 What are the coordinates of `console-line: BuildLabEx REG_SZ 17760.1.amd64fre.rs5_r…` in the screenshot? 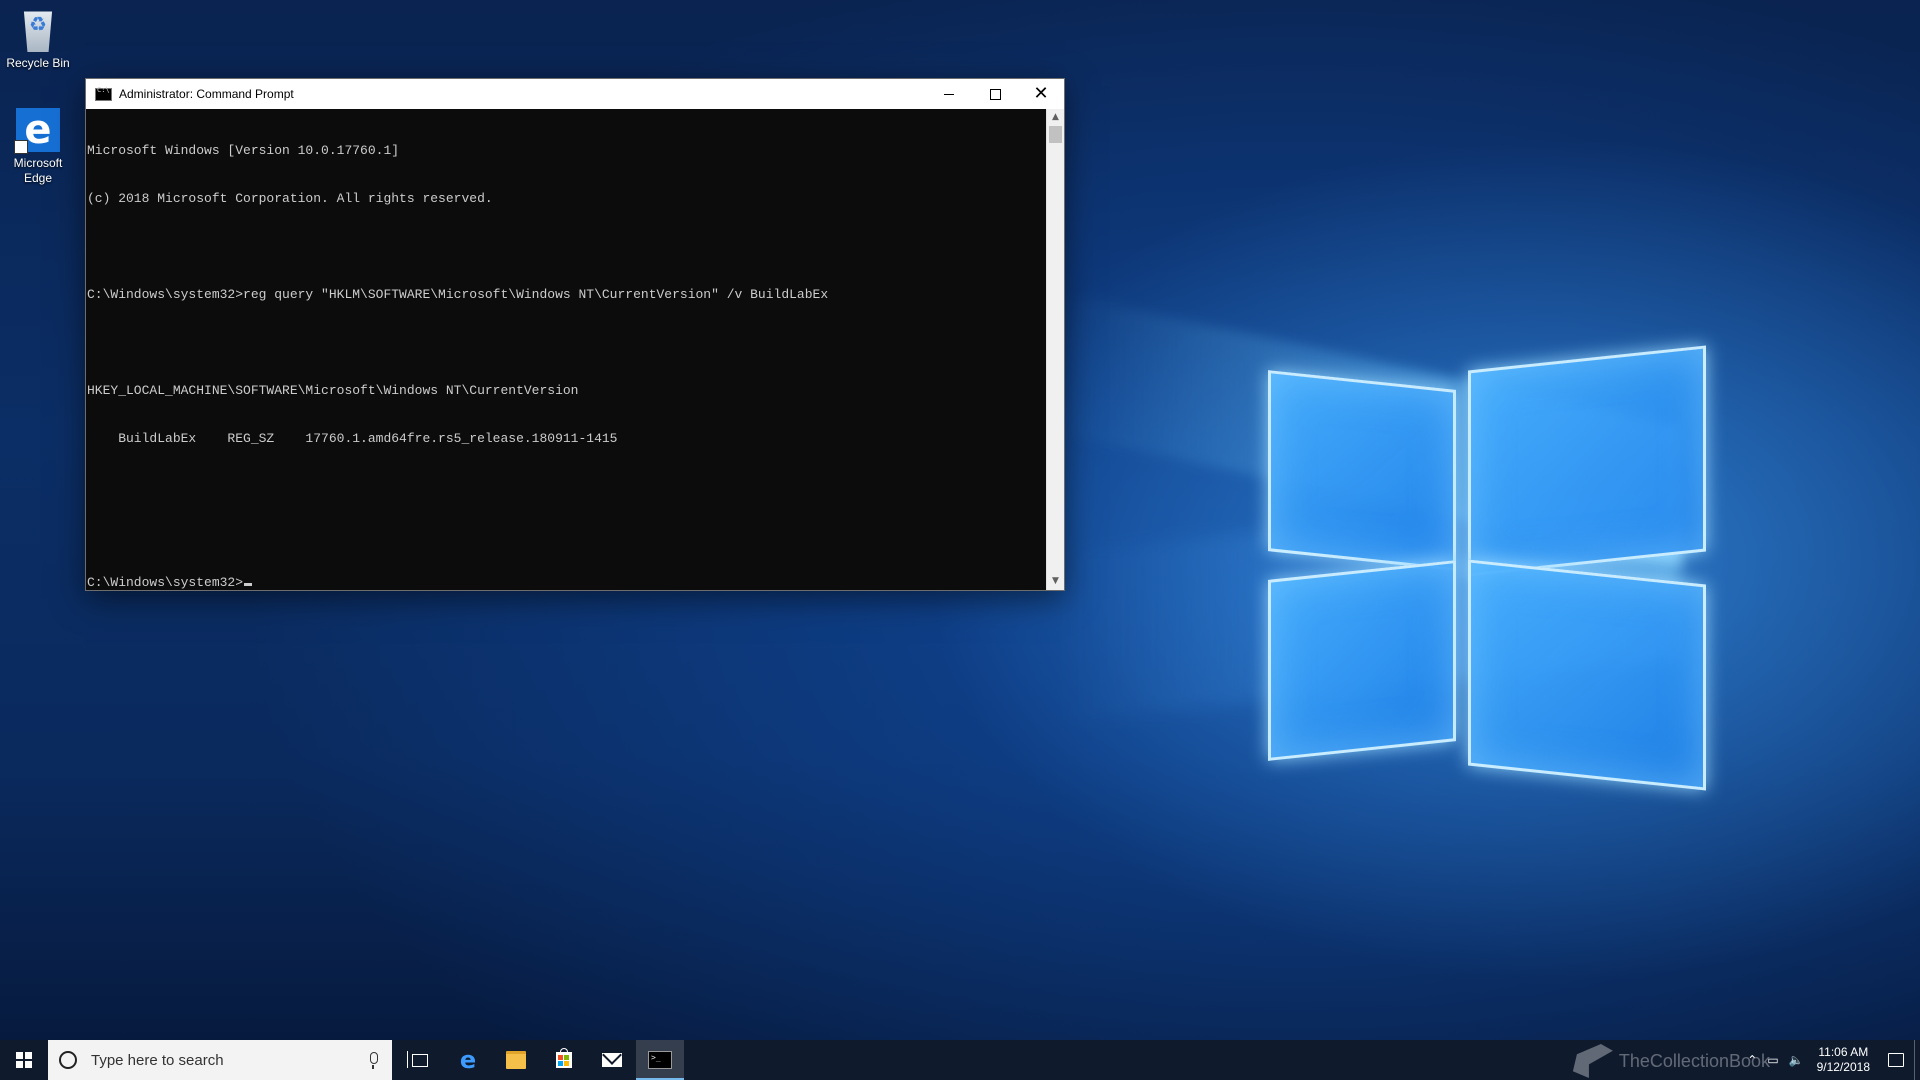 It's located at (352, 438).